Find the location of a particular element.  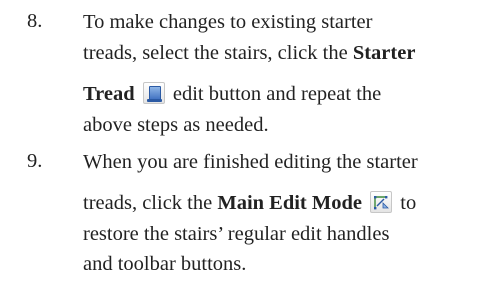

main-edit-mode-icon is located at coordinates (381, 202).